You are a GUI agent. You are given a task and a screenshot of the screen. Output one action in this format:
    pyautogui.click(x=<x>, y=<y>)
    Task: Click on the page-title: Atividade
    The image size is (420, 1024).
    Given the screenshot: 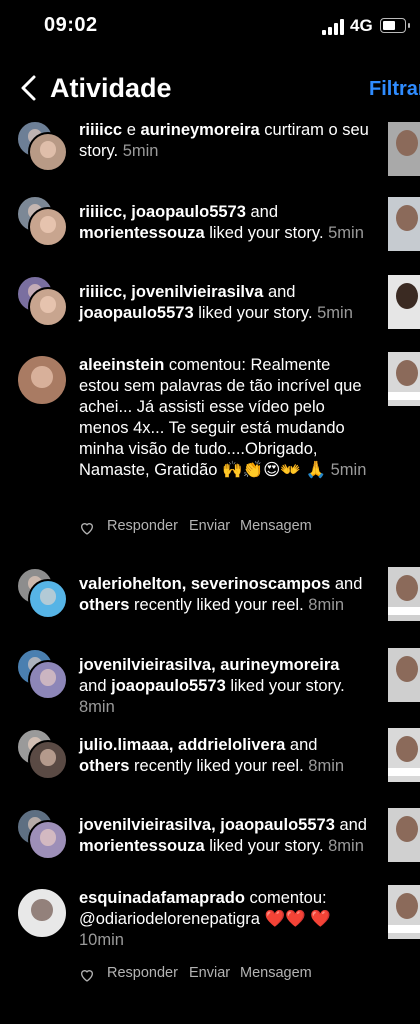 What is the action you would take?
    pyautogui.click(x=111, y=88)
    